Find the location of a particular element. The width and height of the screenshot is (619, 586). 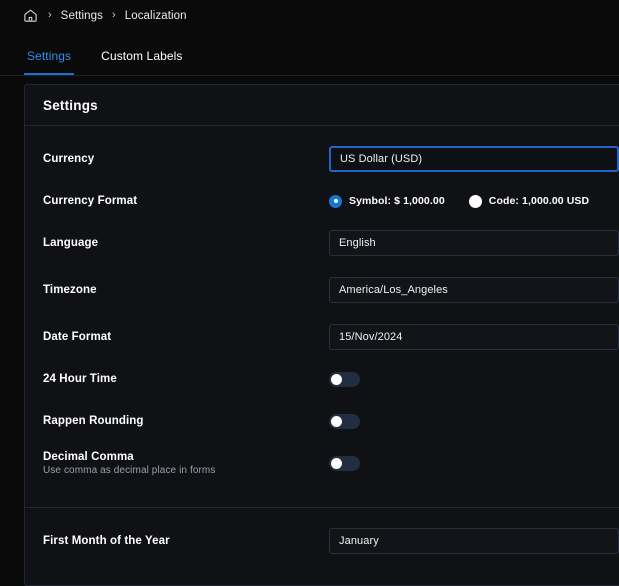

language-select: English is located at coordinates (474, 243).